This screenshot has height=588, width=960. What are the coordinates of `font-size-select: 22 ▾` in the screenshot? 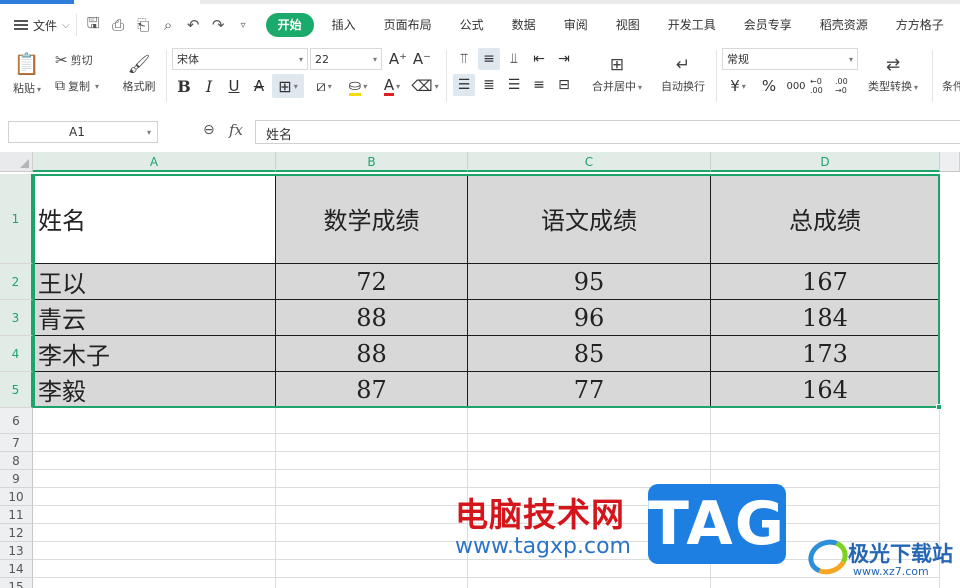 It's located at (346, 59).